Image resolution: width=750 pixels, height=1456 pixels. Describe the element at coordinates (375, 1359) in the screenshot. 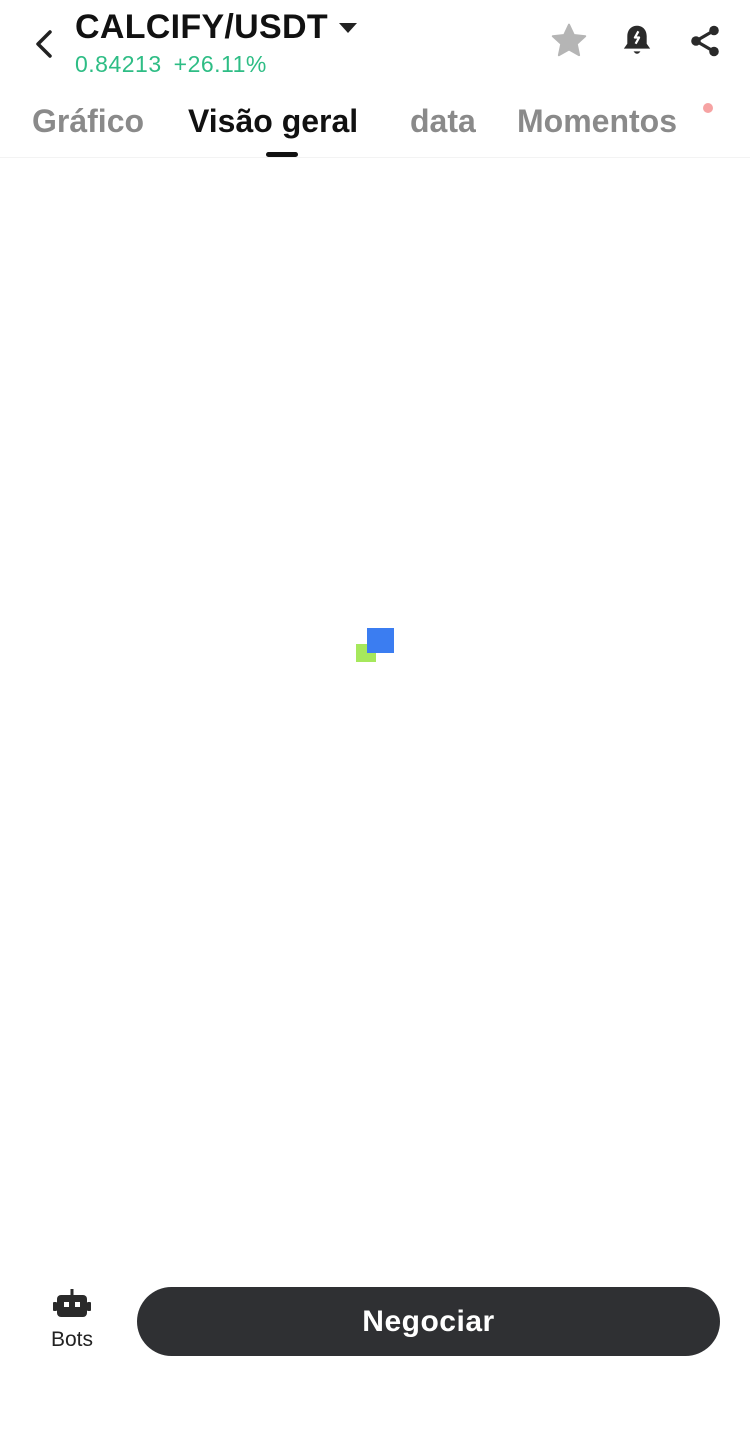

I see `bottom-action-bar: Bots Negociar` at that location.